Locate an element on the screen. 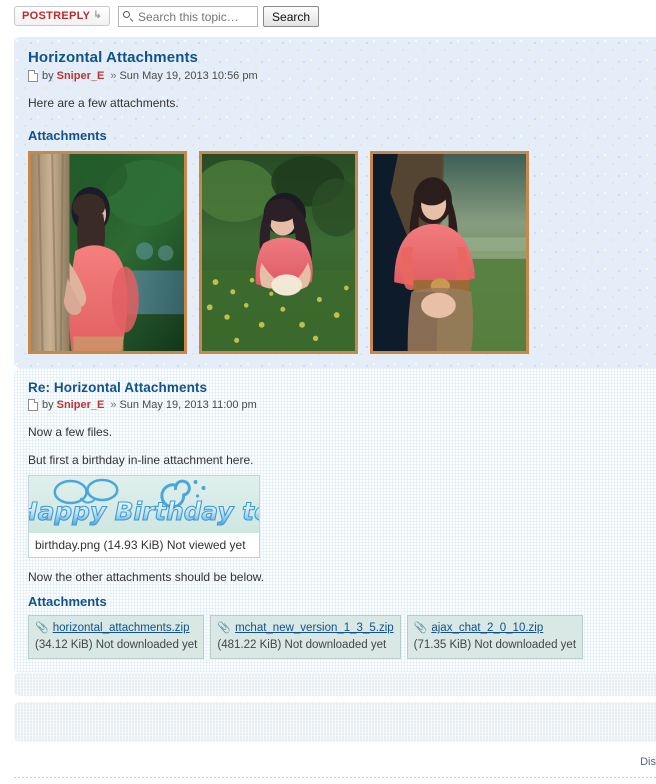 This screenshot has height=784, width=656. attachment-file-meta: (71.35 KiB) Not downloaded yet is located at coordinates (495, 644).